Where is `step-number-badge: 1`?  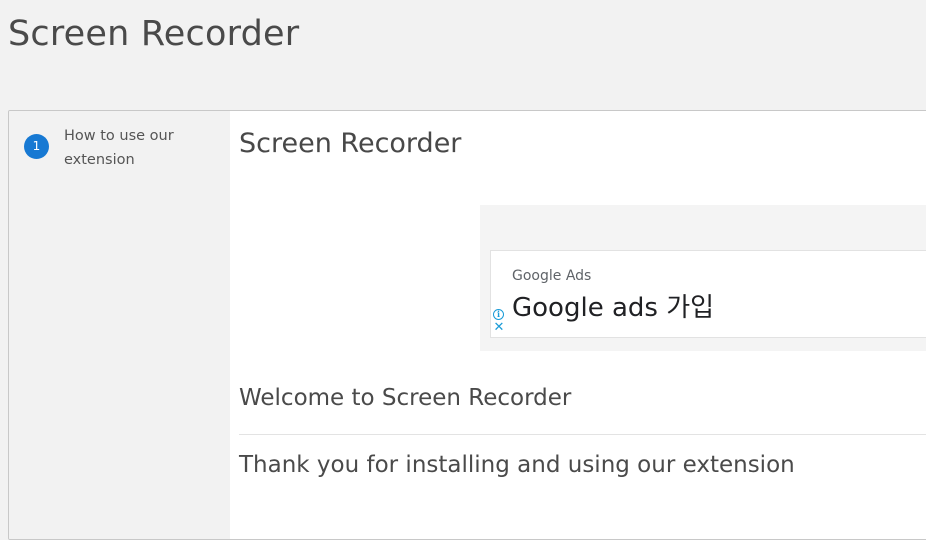 step-number-badge: 1 is located at coordinates (36, 146).